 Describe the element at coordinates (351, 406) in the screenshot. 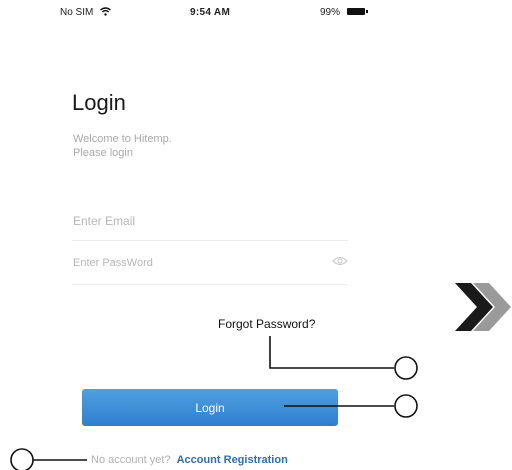

I see `login-button-callout` at that location.